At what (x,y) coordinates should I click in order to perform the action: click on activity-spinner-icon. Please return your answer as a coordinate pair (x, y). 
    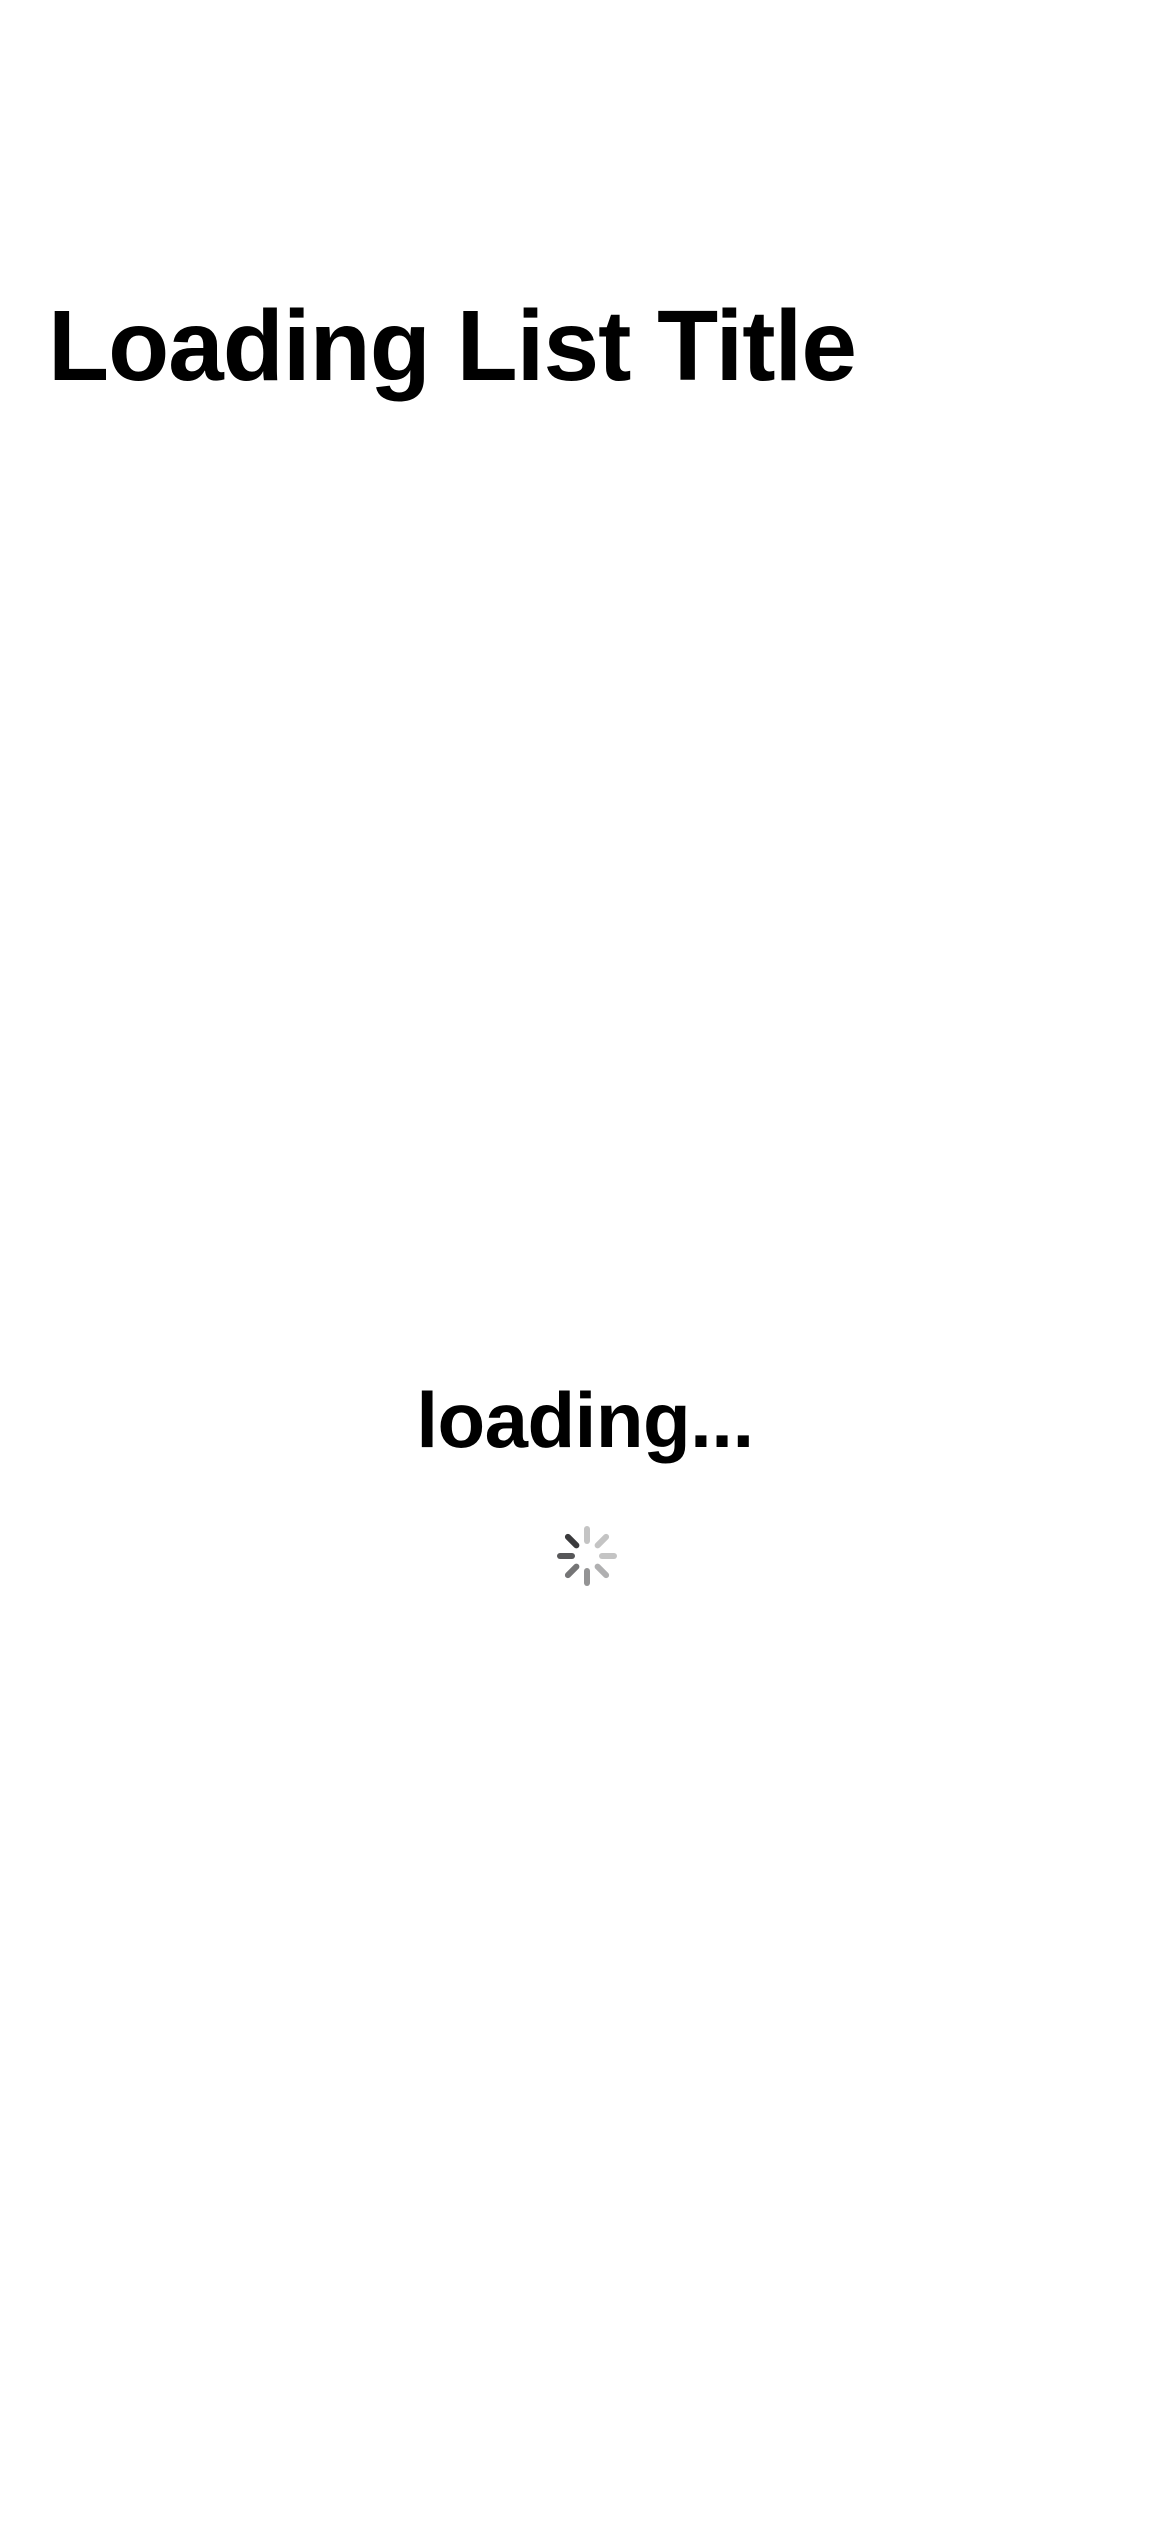
    Looking at the image, I should click on (587, 1556).